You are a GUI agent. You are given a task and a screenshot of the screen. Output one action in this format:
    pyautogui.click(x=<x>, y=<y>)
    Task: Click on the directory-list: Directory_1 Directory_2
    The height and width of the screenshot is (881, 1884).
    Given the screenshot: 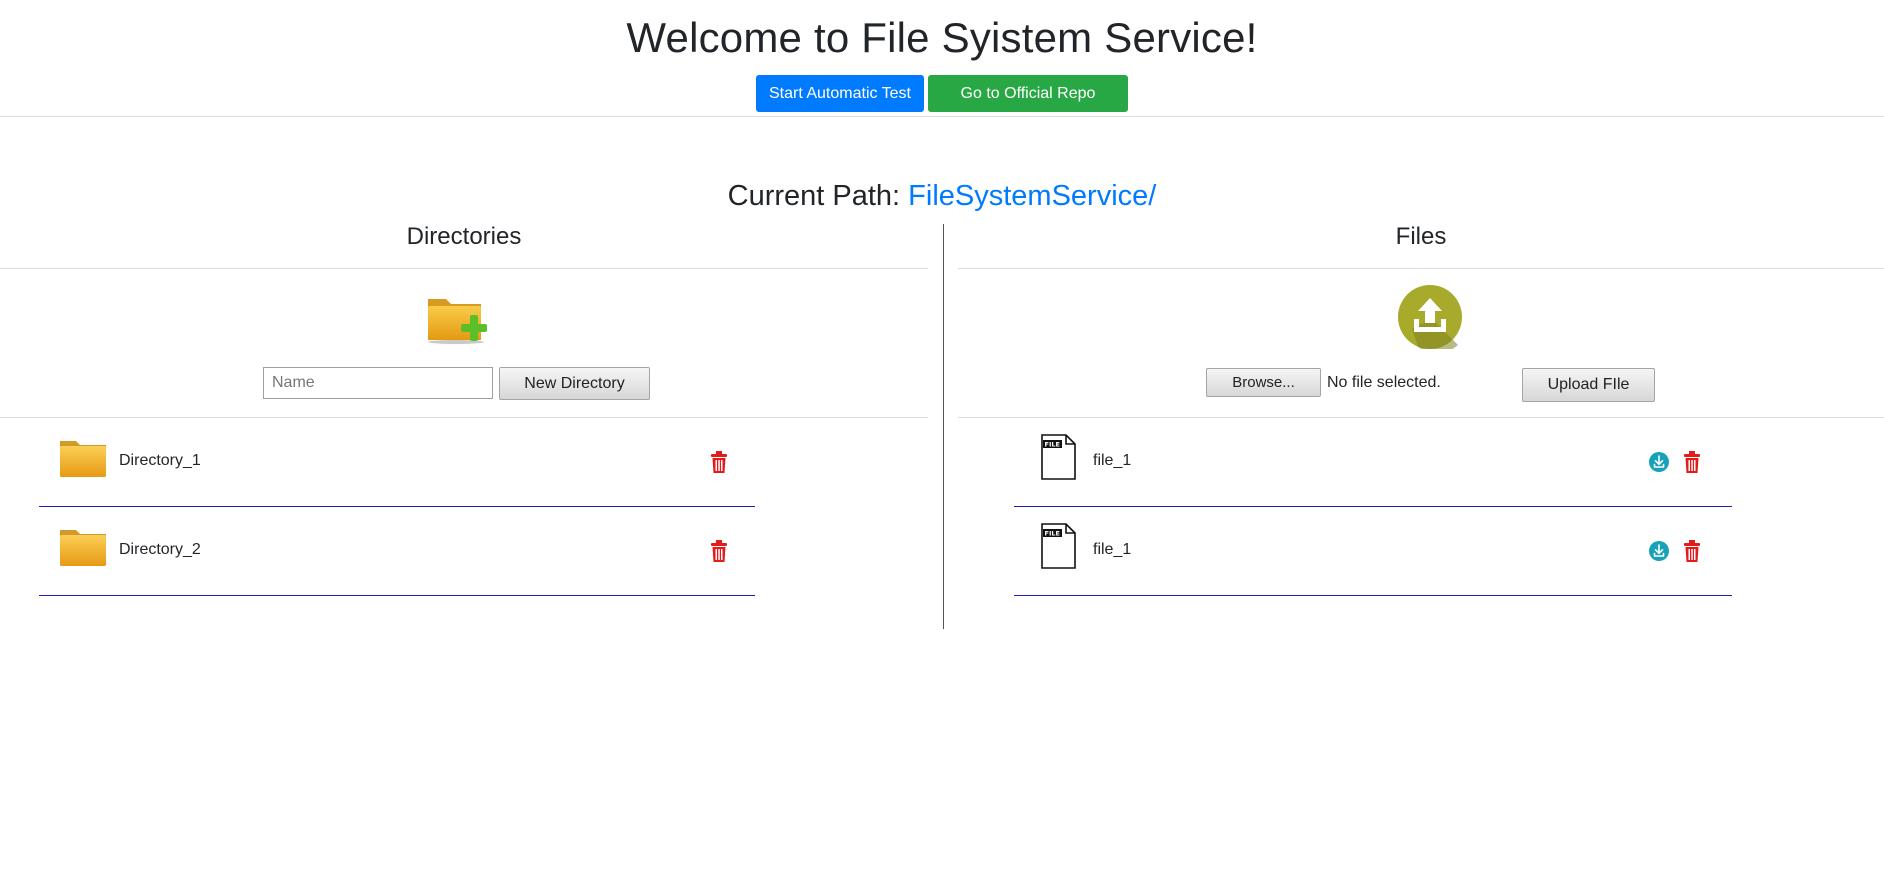 What is the action you would take?
    pyautogui.click(x=397, y=507)
    